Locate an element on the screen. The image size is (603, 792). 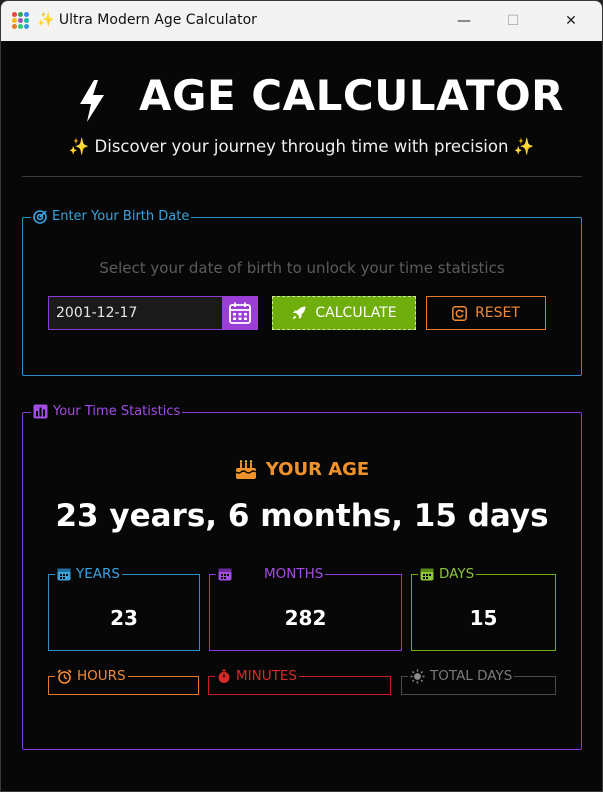
target-icon is located at coordinates (40, 216).